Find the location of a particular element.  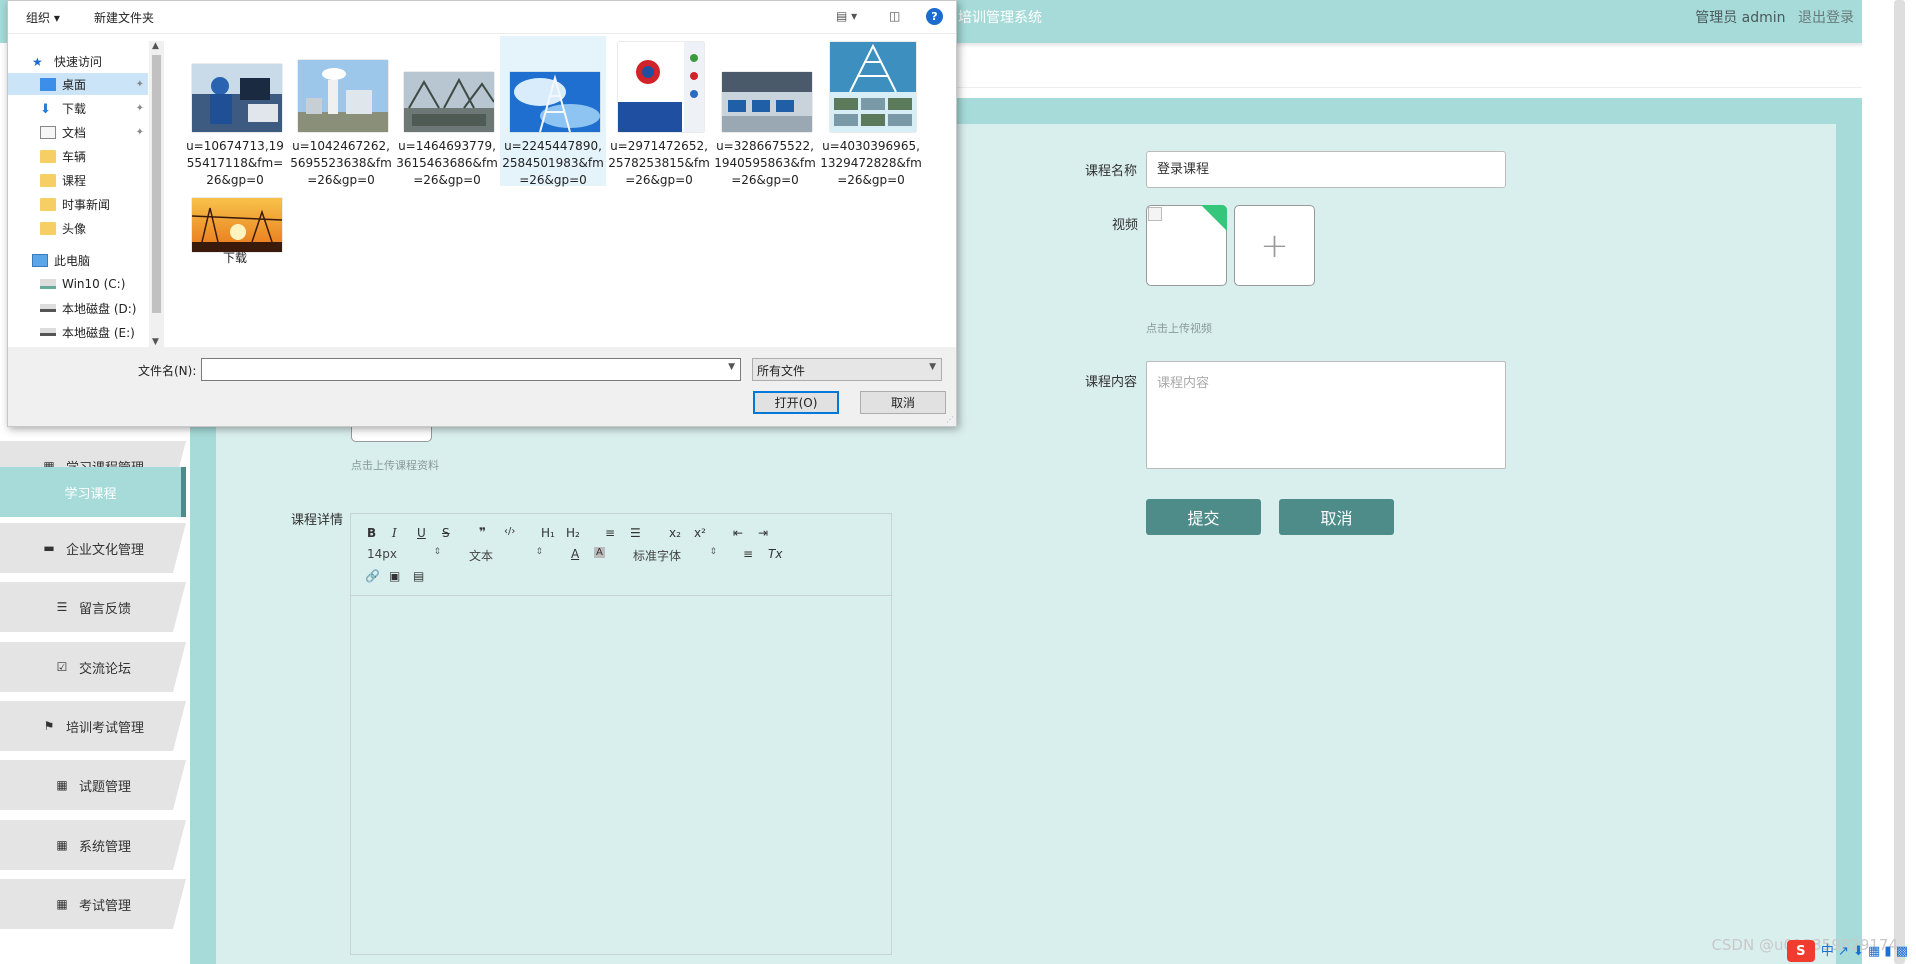

subscript-button: x₂ is located at coordinates (675, 533).